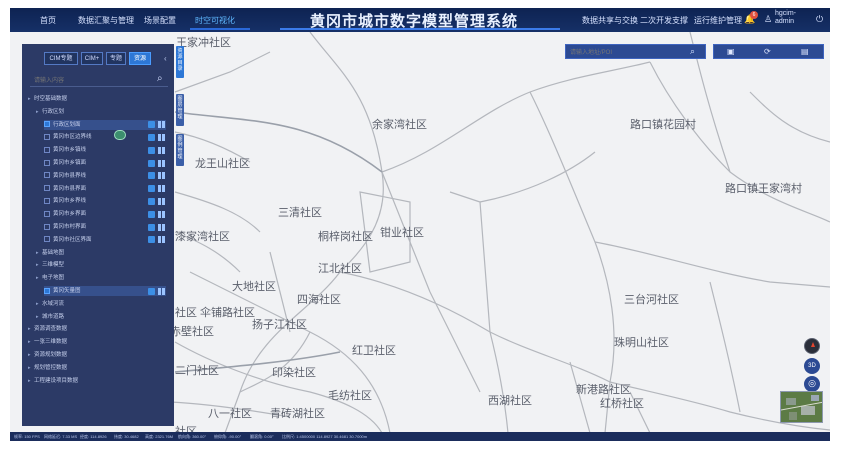  What do you see at coordinates (768, 19) in the screenshot?
I see `user-icon: ♙` at bounding box center [768, 19].